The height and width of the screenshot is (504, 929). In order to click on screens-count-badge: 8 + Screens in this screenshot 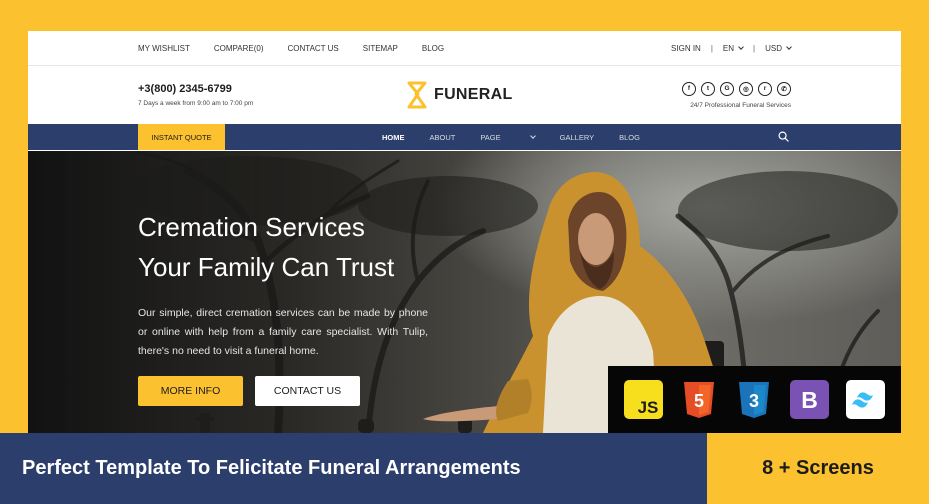, I will do `click(818, 468)`.